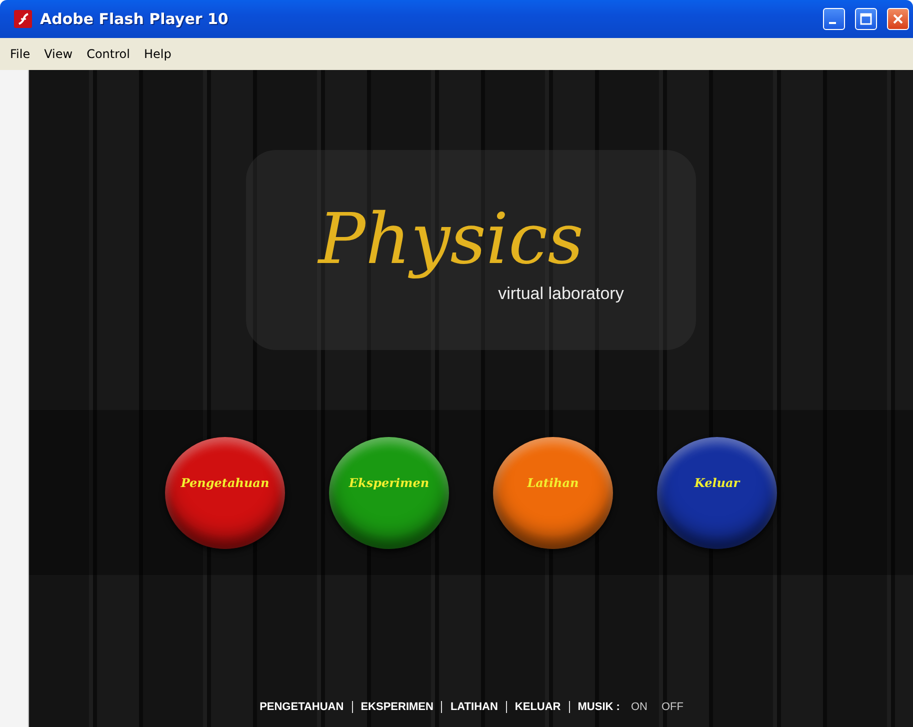  What do you see at coordinates (717, 492) in the screenshot?
I see `round-button: Keluar` at bounding box center [717, 492].